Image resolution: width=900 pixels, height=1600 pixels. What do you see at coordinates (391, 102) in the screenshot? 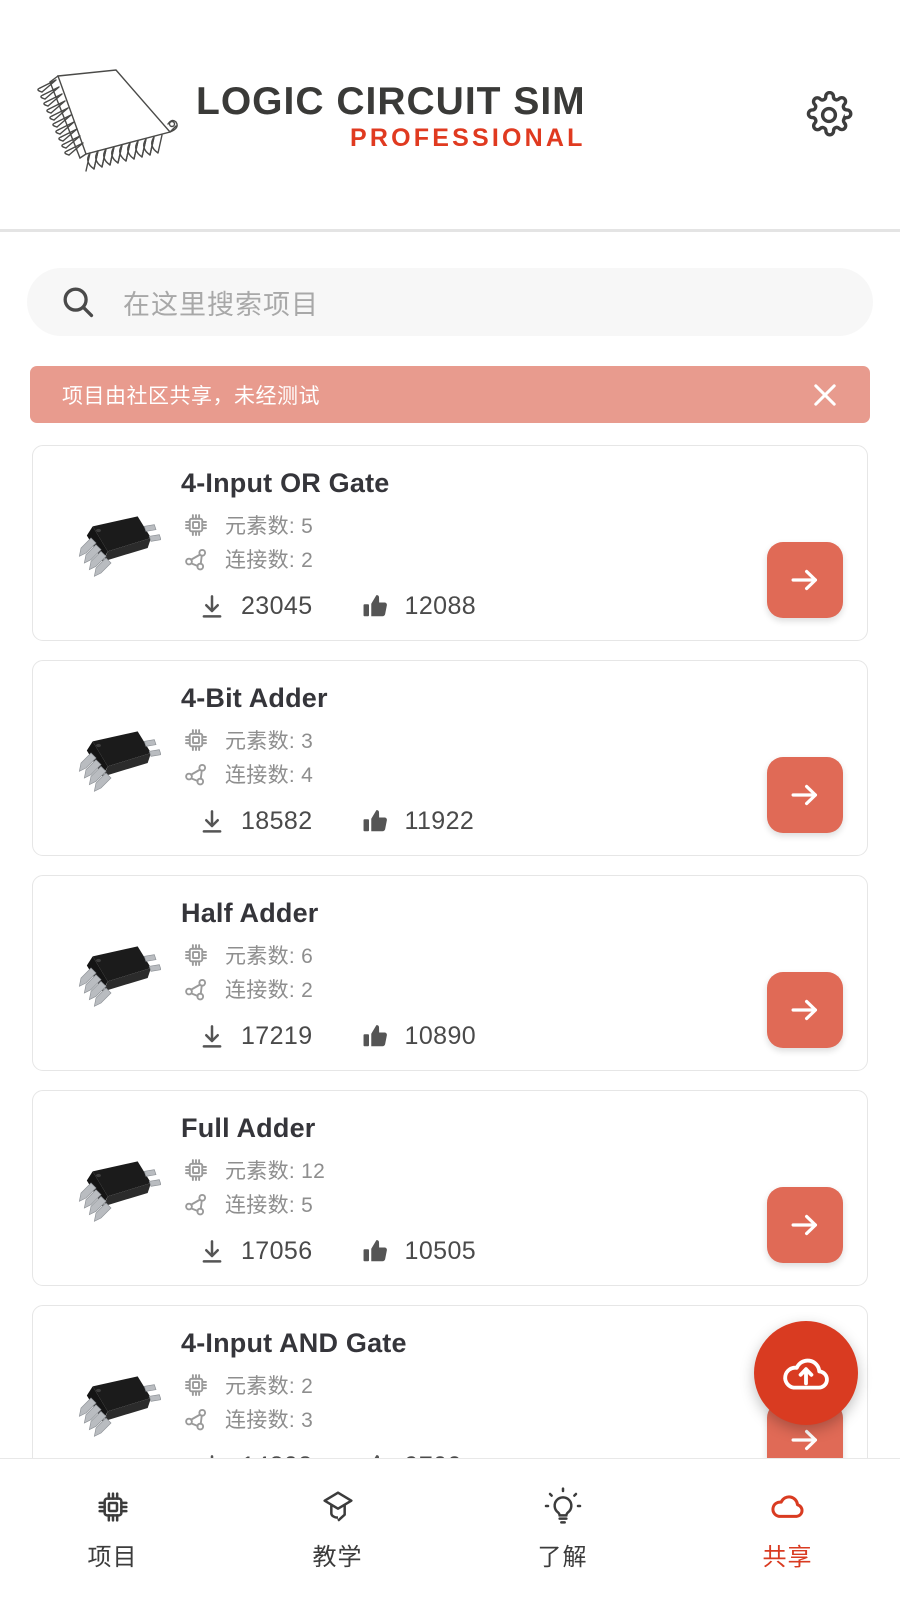
I see `brand-title: LOGIC CIRCUIT SIM` at bounding box center [391, 102].